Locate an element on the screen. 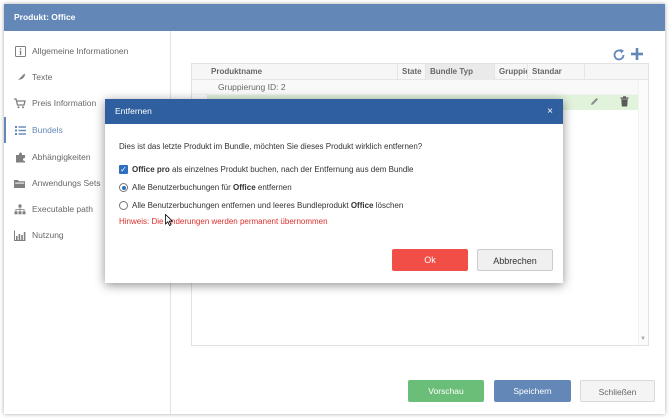 Image resolution: width=670 pixels, height=419 pixels. mouse-cursor-icon is located at coordinates (169, 220).